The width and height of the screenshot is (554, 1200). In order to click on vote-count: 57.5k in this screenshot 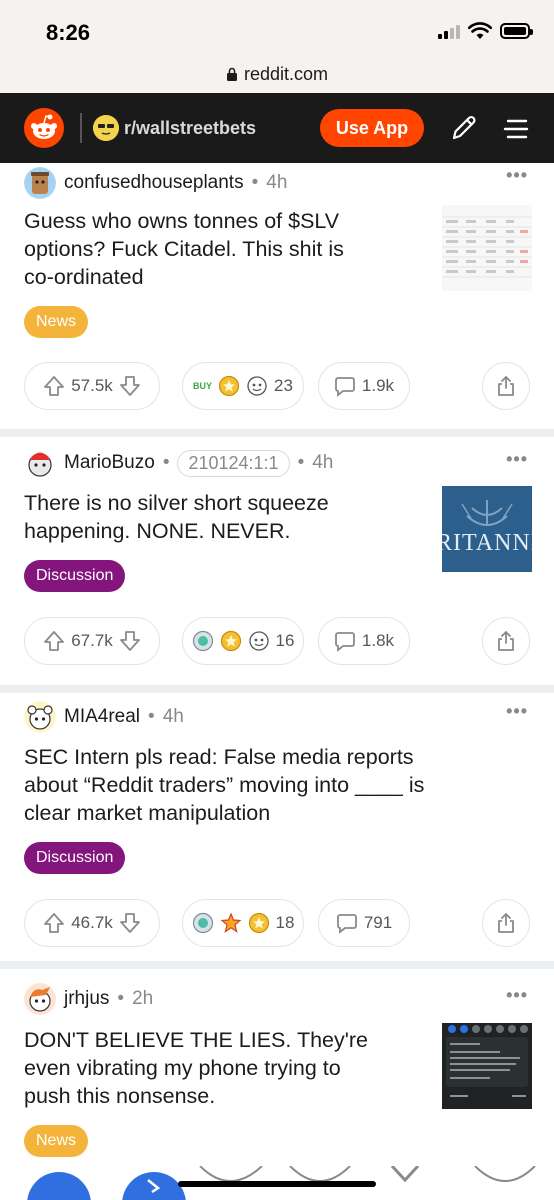, I will do `click(92, 385)`.